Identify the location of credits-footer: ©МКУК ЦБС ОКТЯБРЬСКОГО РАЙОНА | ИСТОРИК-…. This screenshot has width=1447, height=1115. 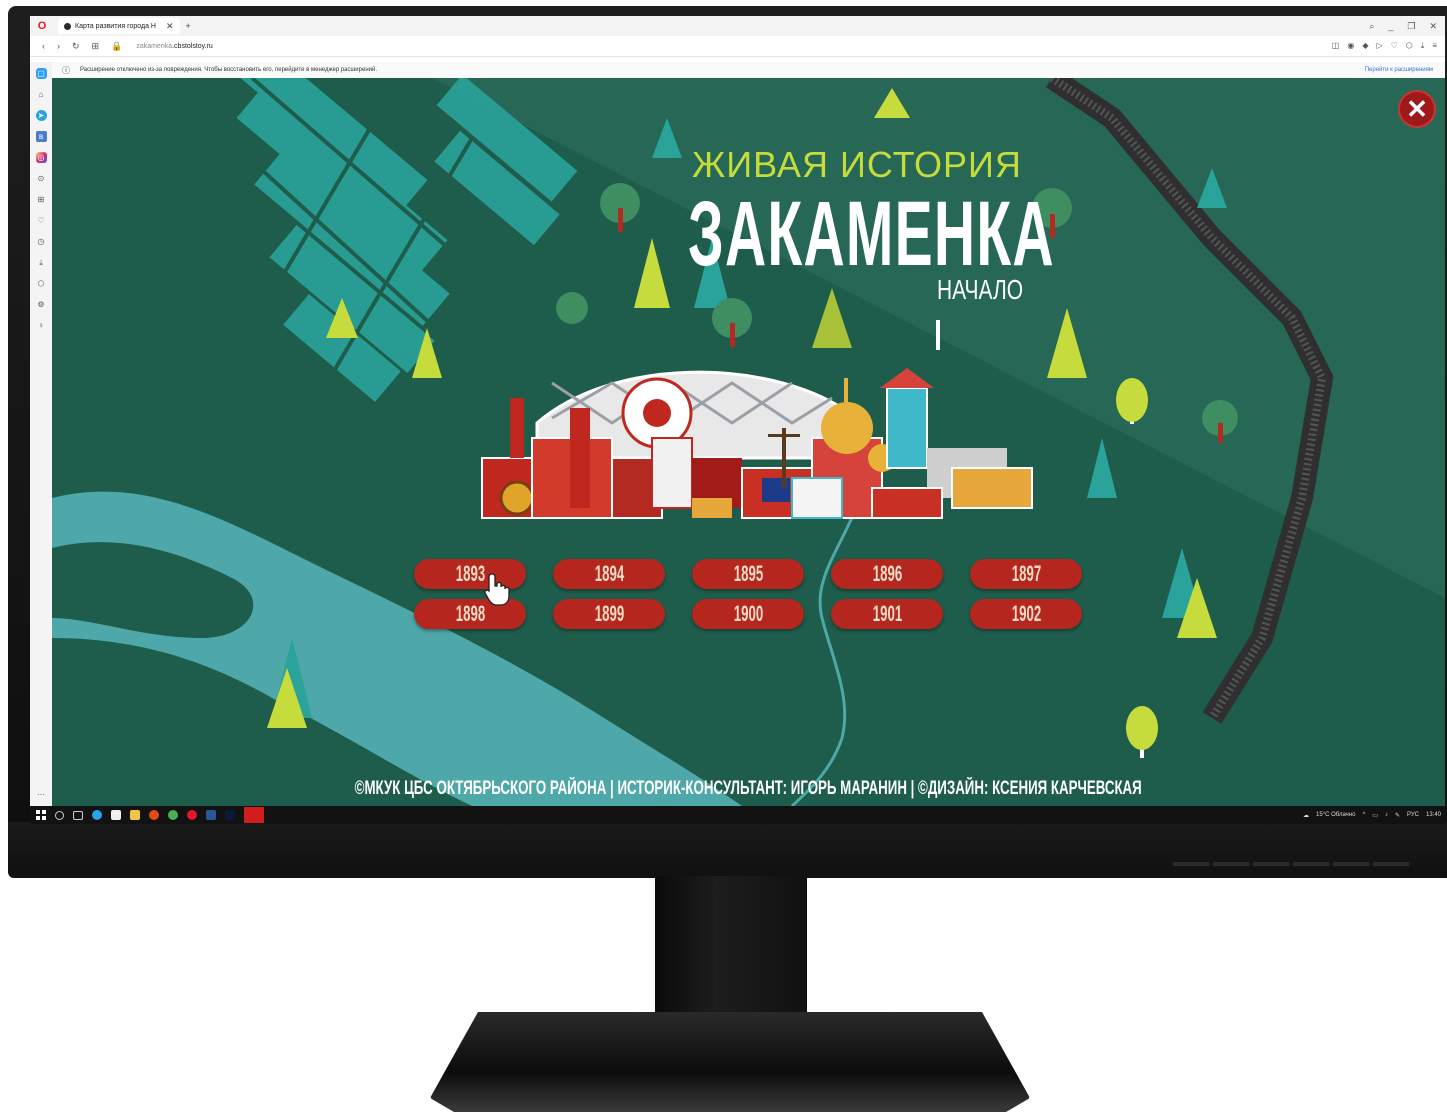
(748, 789).